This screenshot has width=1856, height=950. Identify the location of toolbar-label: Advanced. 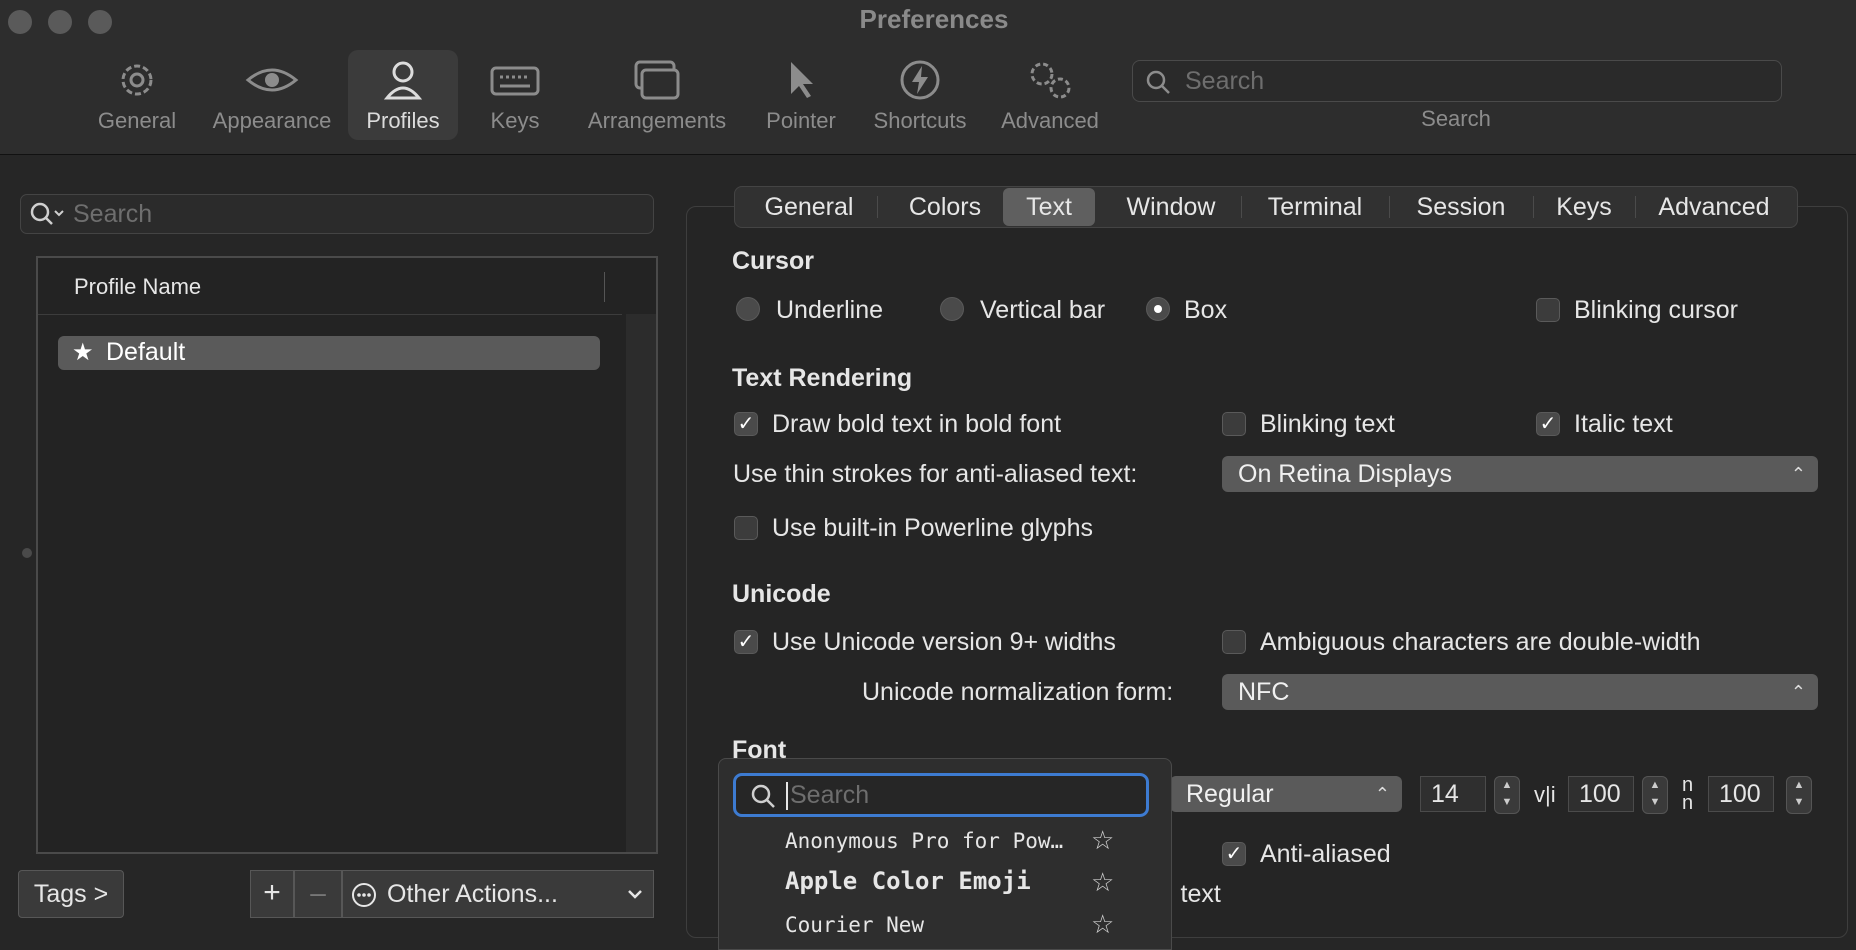
(1050, 120).